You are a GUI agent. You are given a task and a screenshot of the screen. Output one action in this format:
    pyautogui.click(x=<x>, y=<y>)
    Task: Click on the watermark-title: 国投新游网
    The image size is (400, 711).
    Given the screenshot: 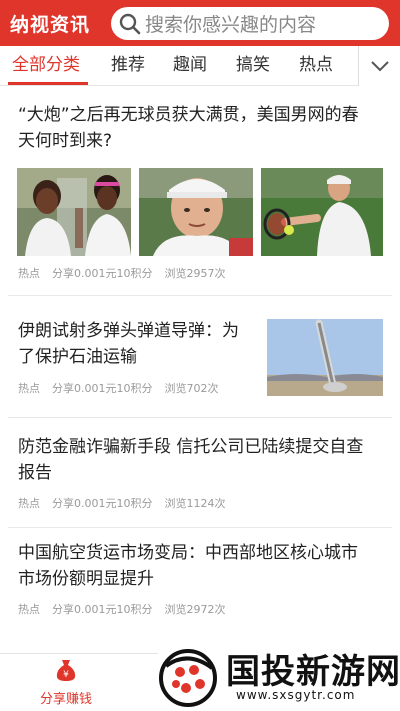 What is the action you would take?
    pyautogui.click(x=313, y=672)
    